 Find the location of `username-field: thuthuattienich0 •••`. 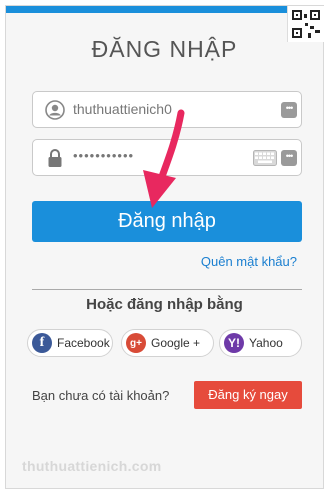

username-field: thuthuattienich0 ••• is located at coordinates (167, 109).